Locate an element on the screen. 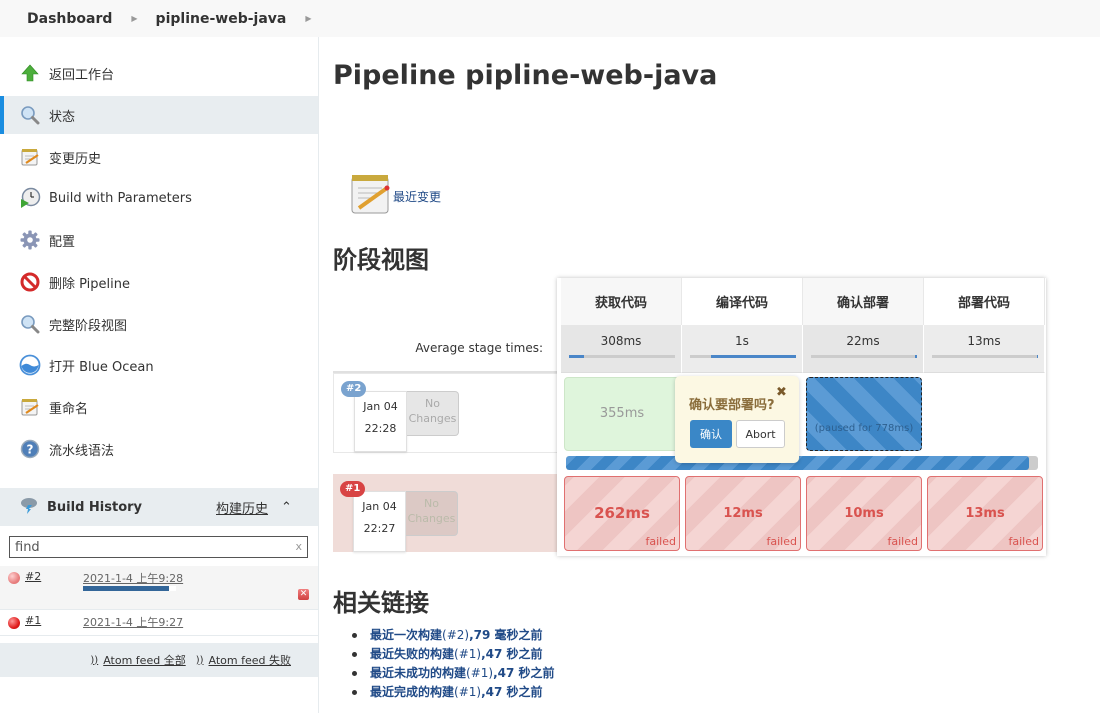 This screenshot has width=1100, height=713. sidebar-item-status: 状态 is located at coordinates (159, 115).